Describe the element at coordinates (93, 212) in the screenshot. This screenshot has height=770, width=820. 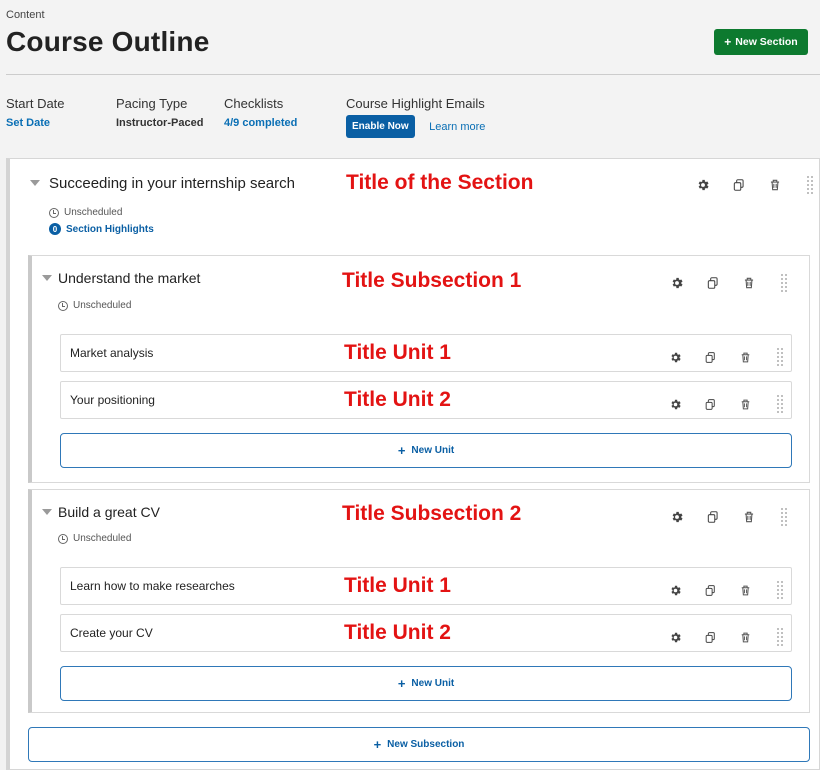
I see `section-schedule-text: Unscheduled` at that location.